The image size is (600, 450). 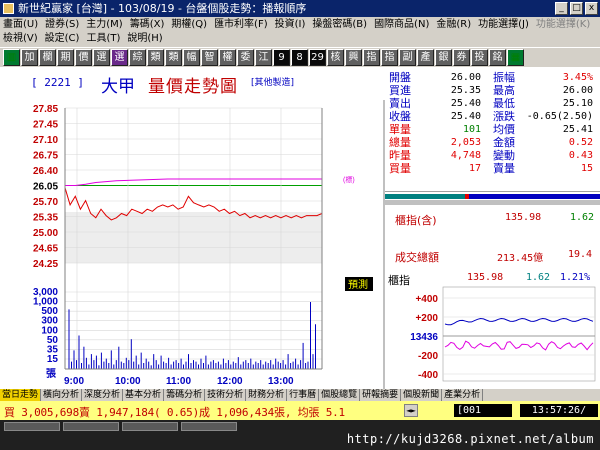 What do you see at coordinates (381, 395) in the screenshot?
I see `tab-9: 研報摘要` at bounding box center [381, 395].